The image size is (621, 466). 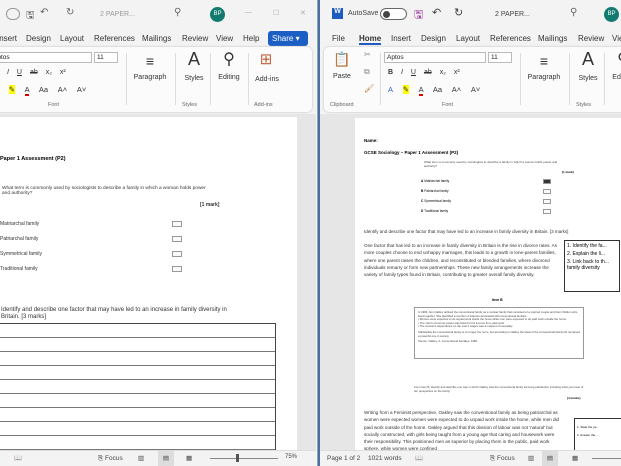 What do you see at coordinates (303, 13) in the screenshot?
I see `close-button: ✕` at bounding box center [303, 13].